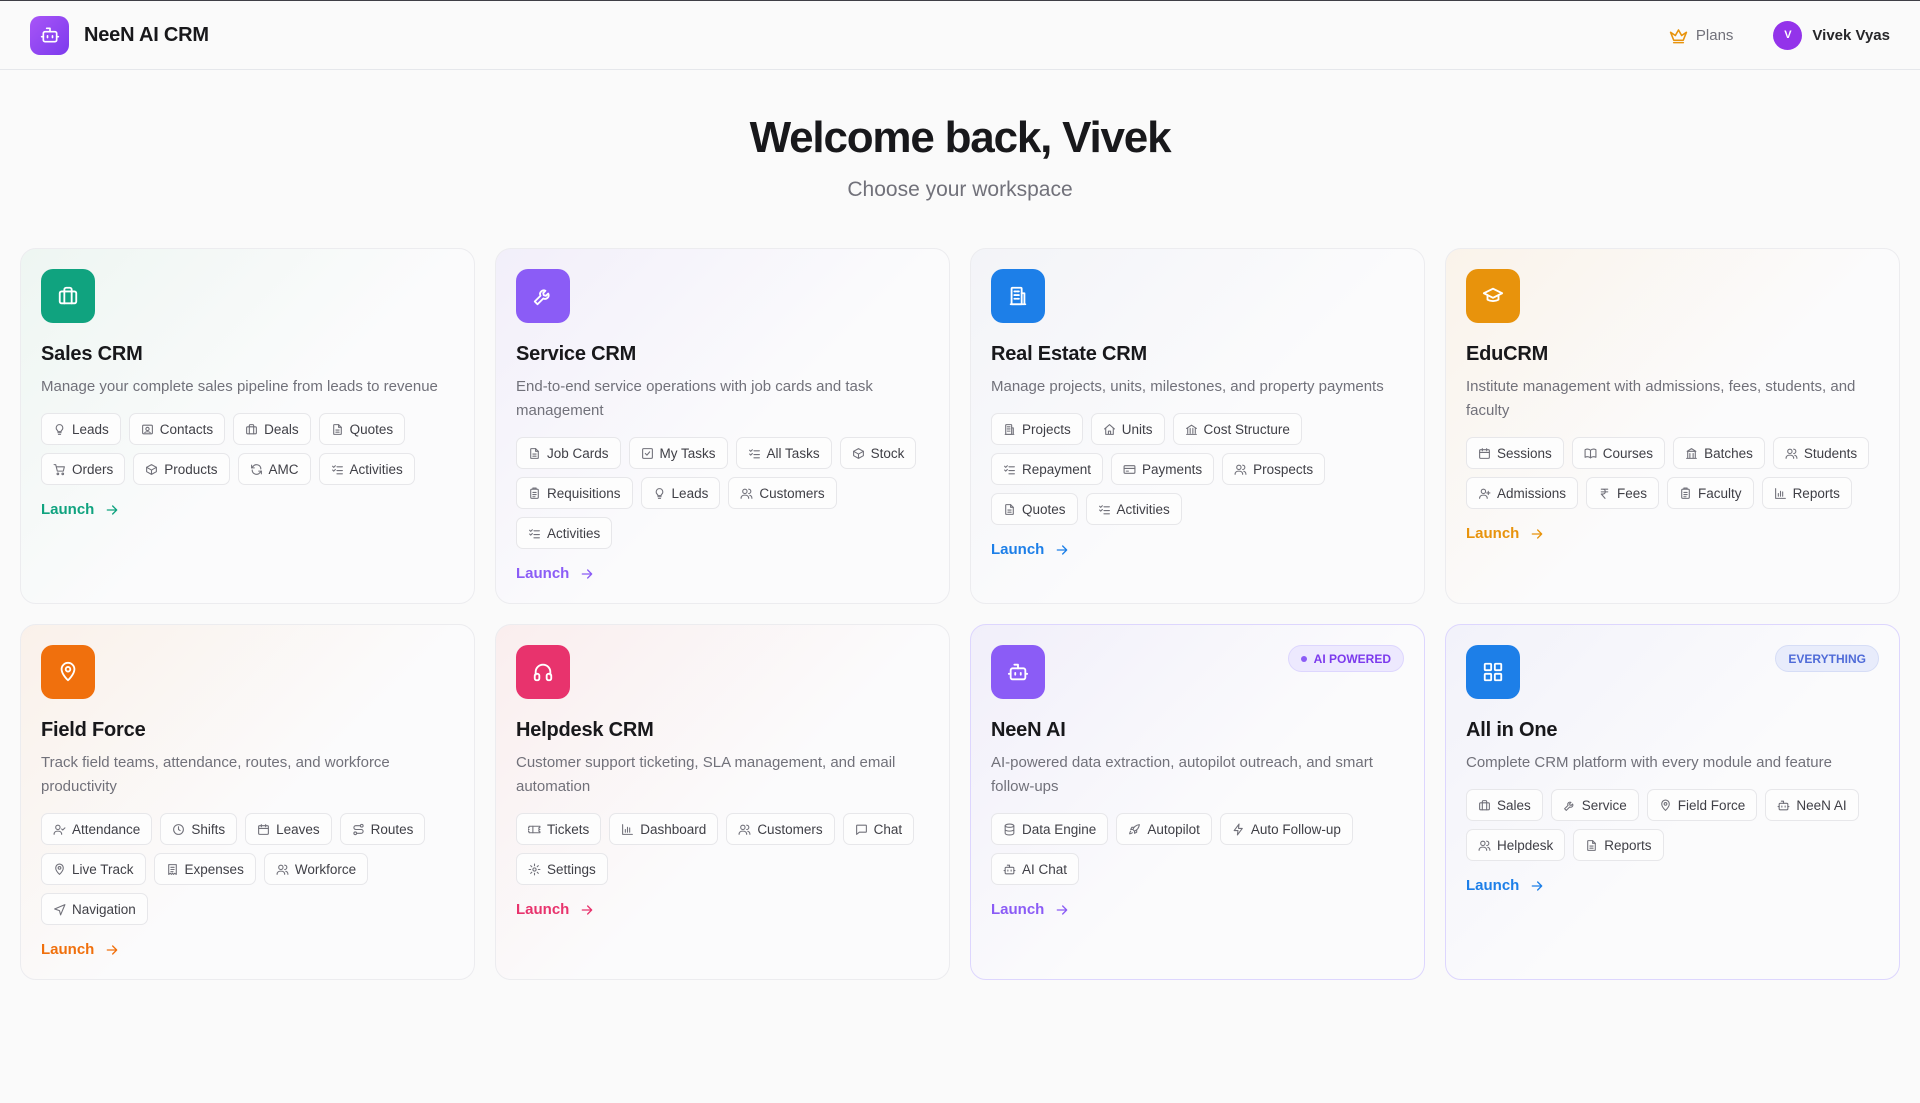  Describe the element at coordinates (673, 829) in the screenshot. I see `module-chip-label: Dashboard` at that location.